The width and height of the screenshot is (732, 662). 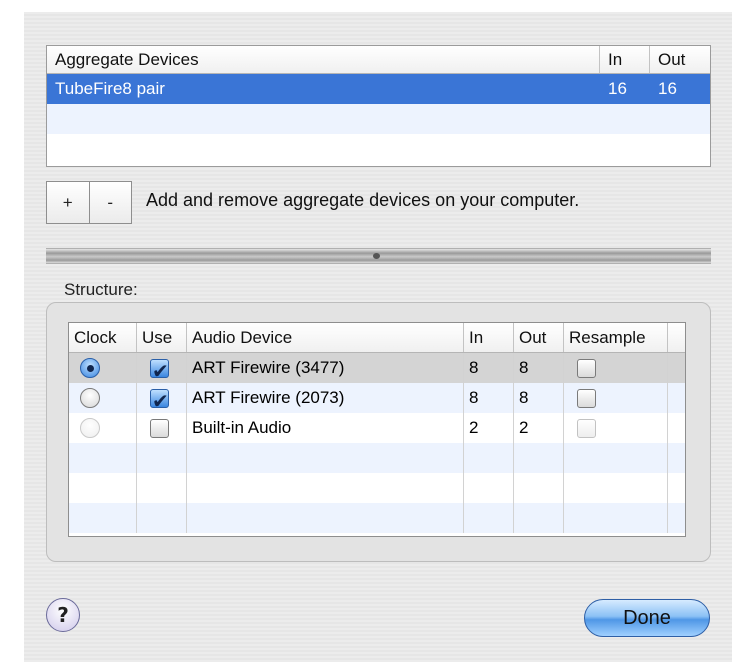 I want to click on table-row: ART Firewire (2073) 8 8, so click(x=377, y=399).